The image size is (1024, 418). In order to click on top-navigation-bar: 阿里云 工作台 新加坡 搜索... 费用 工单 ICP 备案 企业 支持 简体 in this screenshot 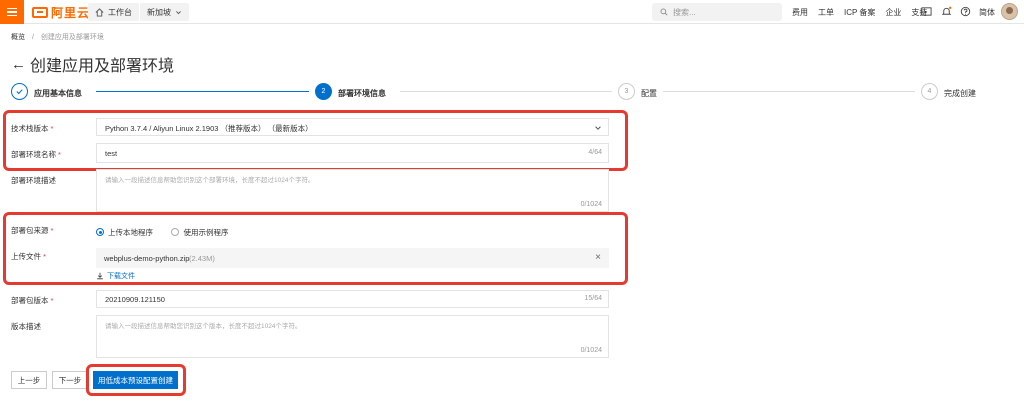, I will do `click(512, 12)`.